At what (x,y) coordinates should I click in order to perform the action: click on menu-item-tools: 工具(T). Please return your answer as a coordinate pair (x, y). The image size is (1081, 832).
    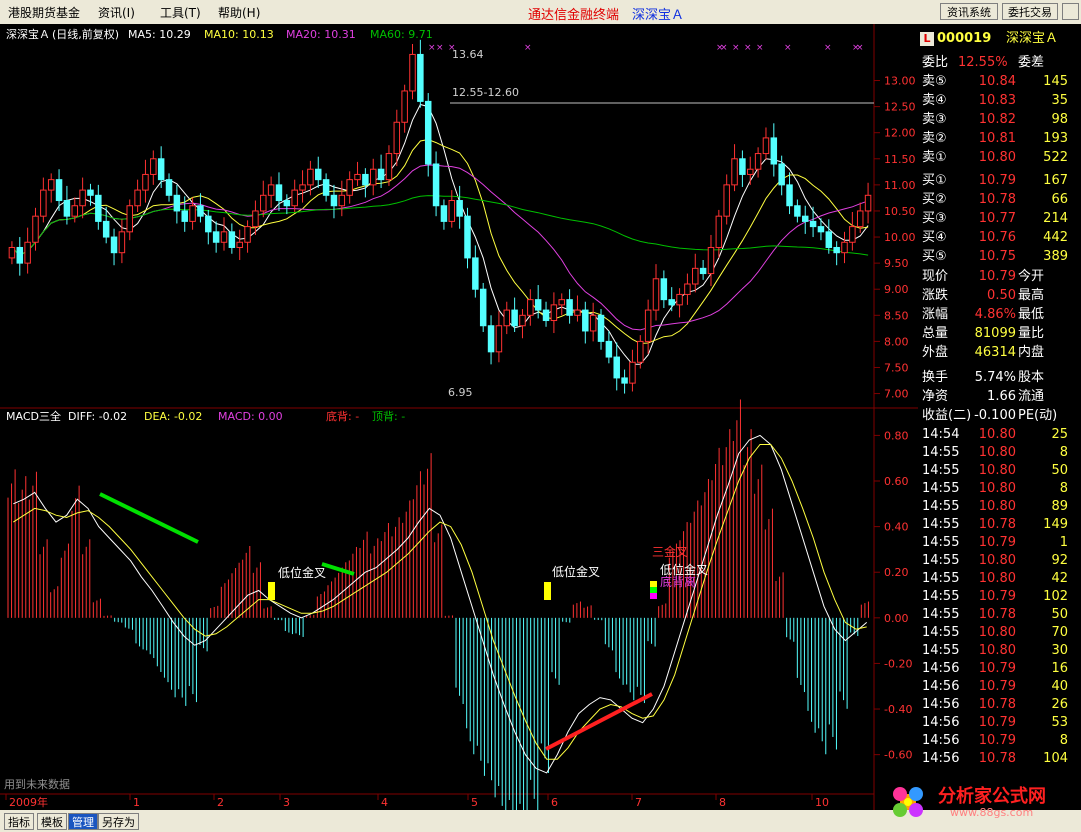
    Looking at the image, I should click on (180, 12).